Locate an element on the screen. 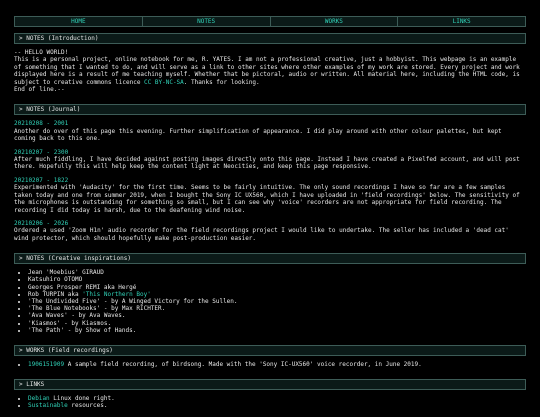  list-item: Jean 'Moebius' GIRAUD is located at coordinates (277, 272).